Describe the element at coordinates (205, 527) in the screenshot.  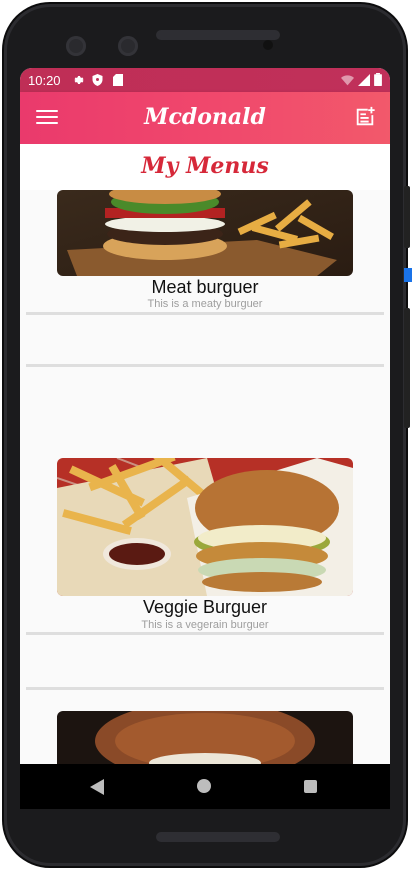
I see `veggie-burger-photo` at that location.